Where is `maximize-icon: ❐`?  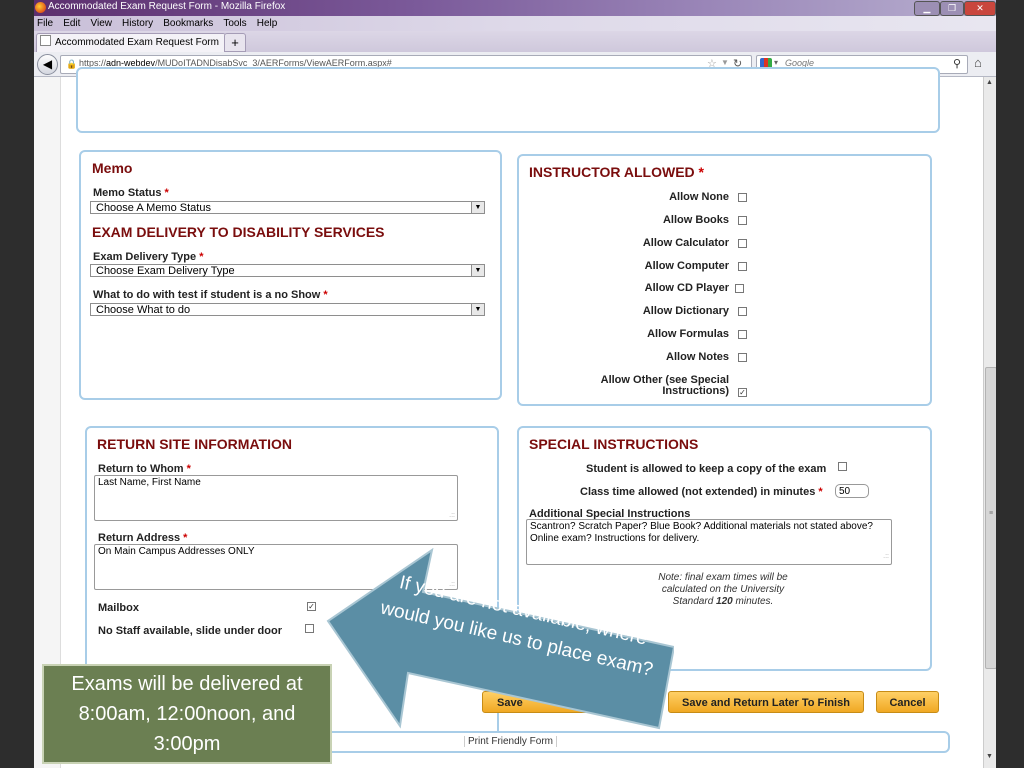
maximize-icon: ❐ is located at coordinates (952, 8).